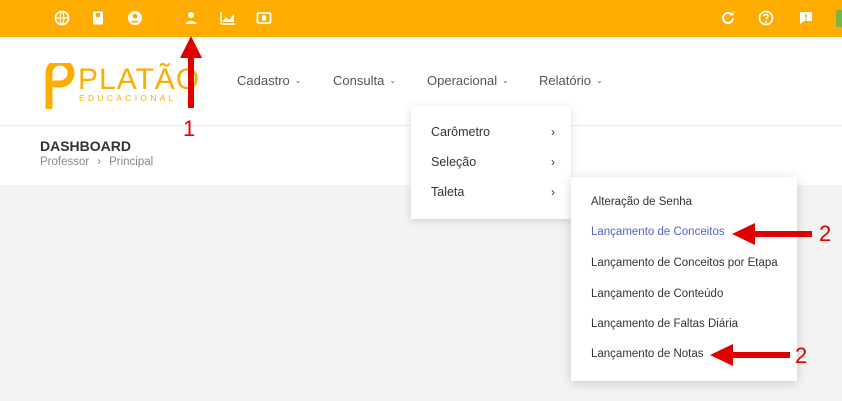  What do you see at coordinates (85, 146) in the screenshot?
I see `page-title: DASHBOARD` at bounding box center [85, 146].